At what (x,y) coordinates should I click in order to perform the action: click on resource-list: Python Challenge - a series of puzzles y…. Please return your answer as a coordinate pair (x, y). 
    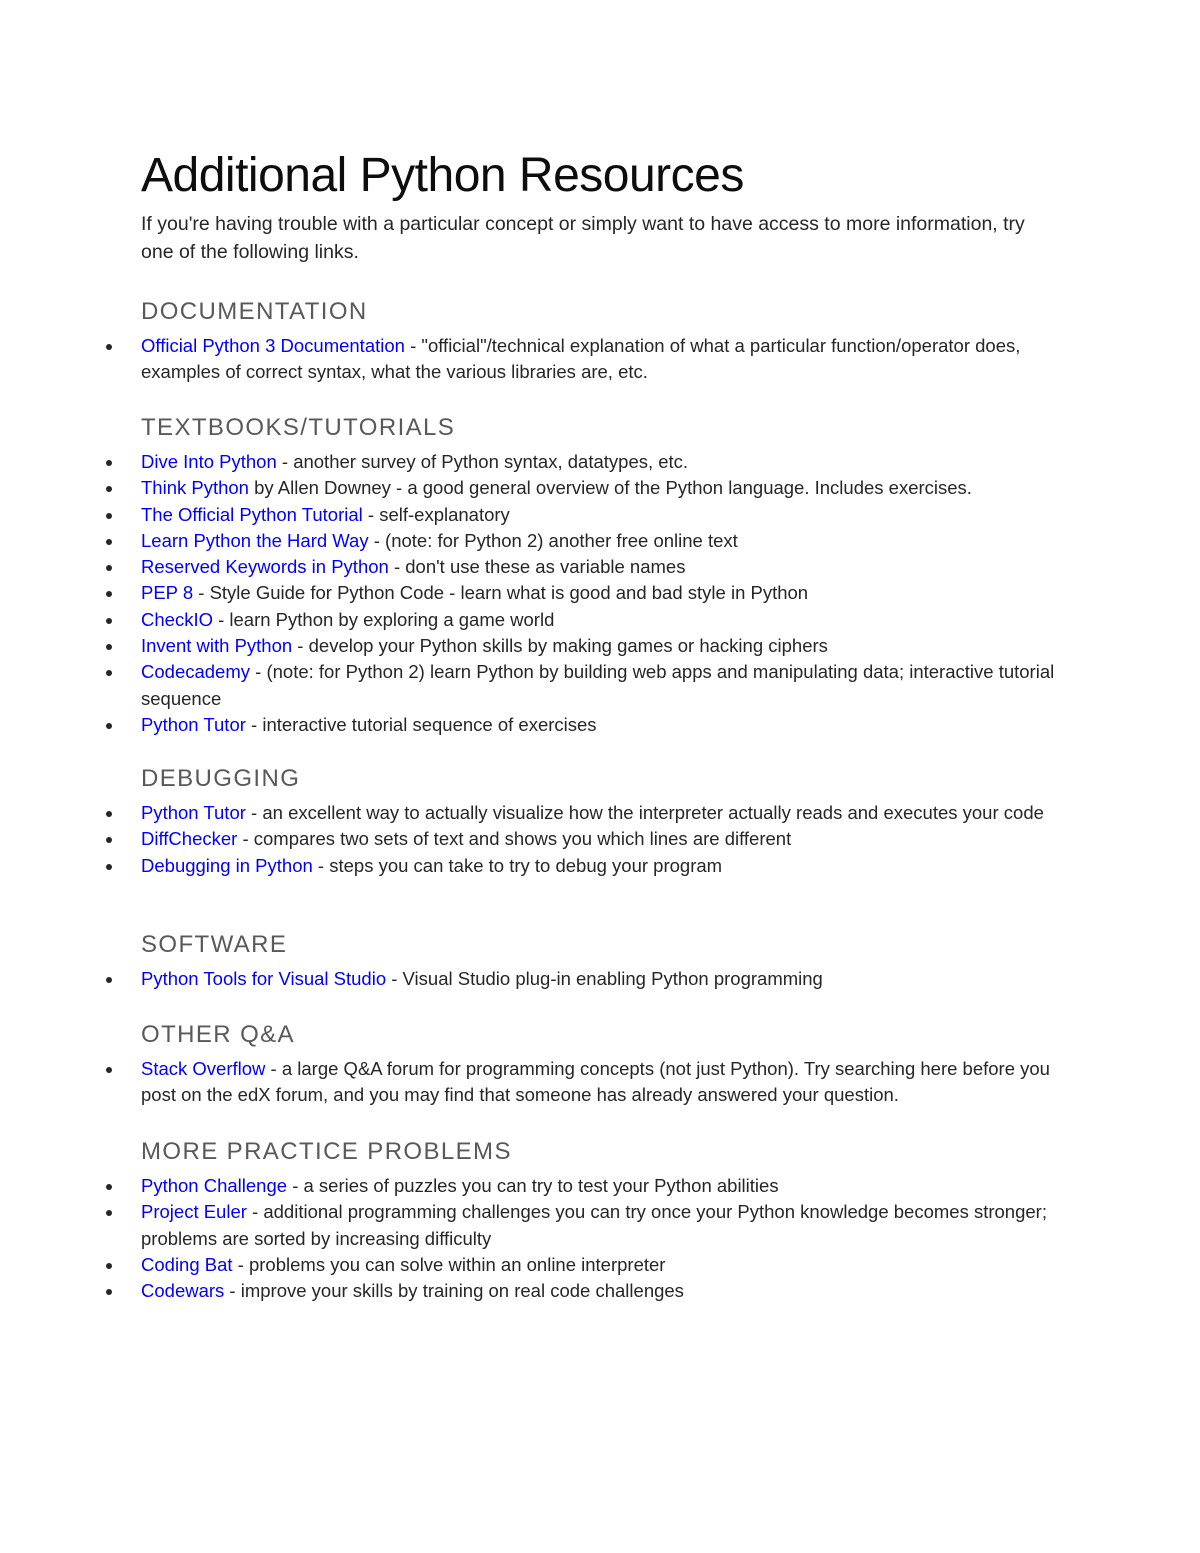
    Looking at the image, I should click on (600, 1238).